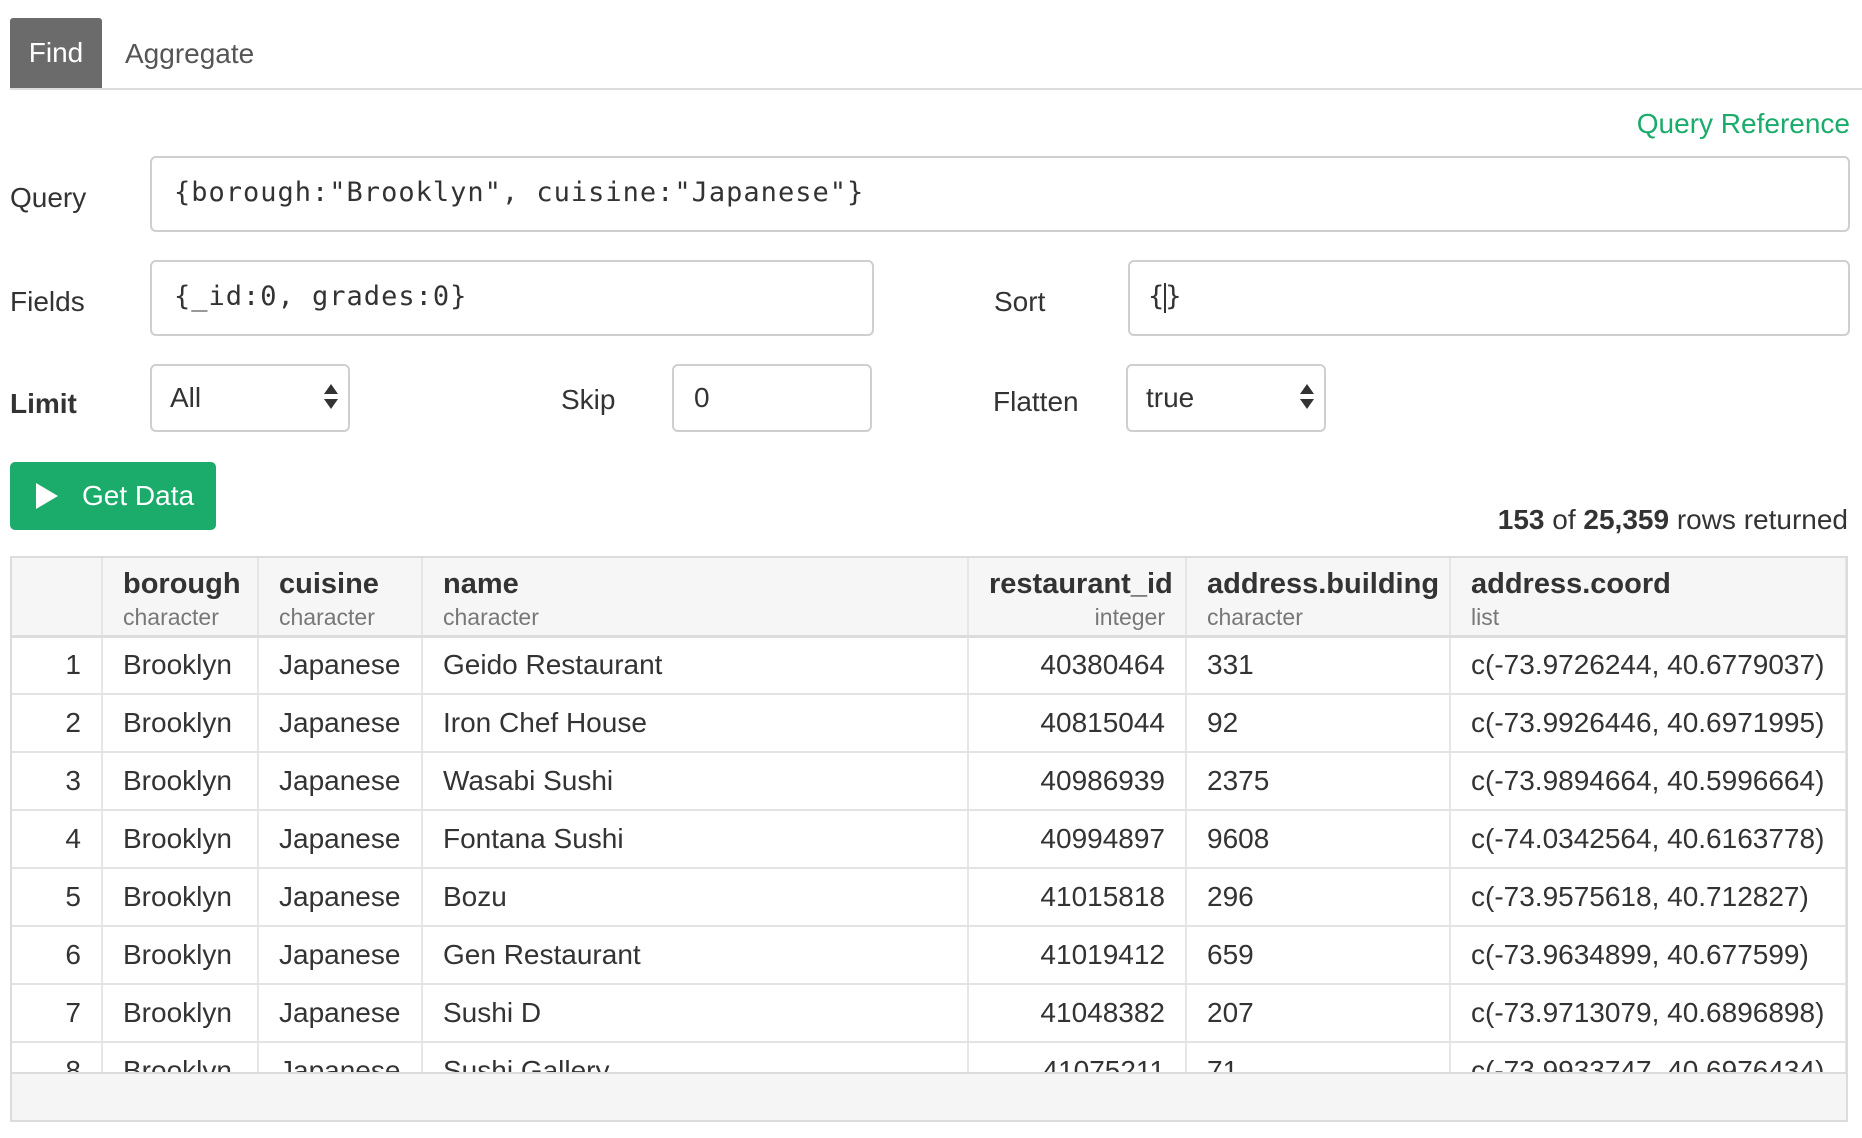 The width and height of the screenshot is (1862, 1138). Describe the element at coordinates (1648, 839) in the screenshot. I see `cell-address-coord: c(-74.0342564, 40.6163778)` at that location.